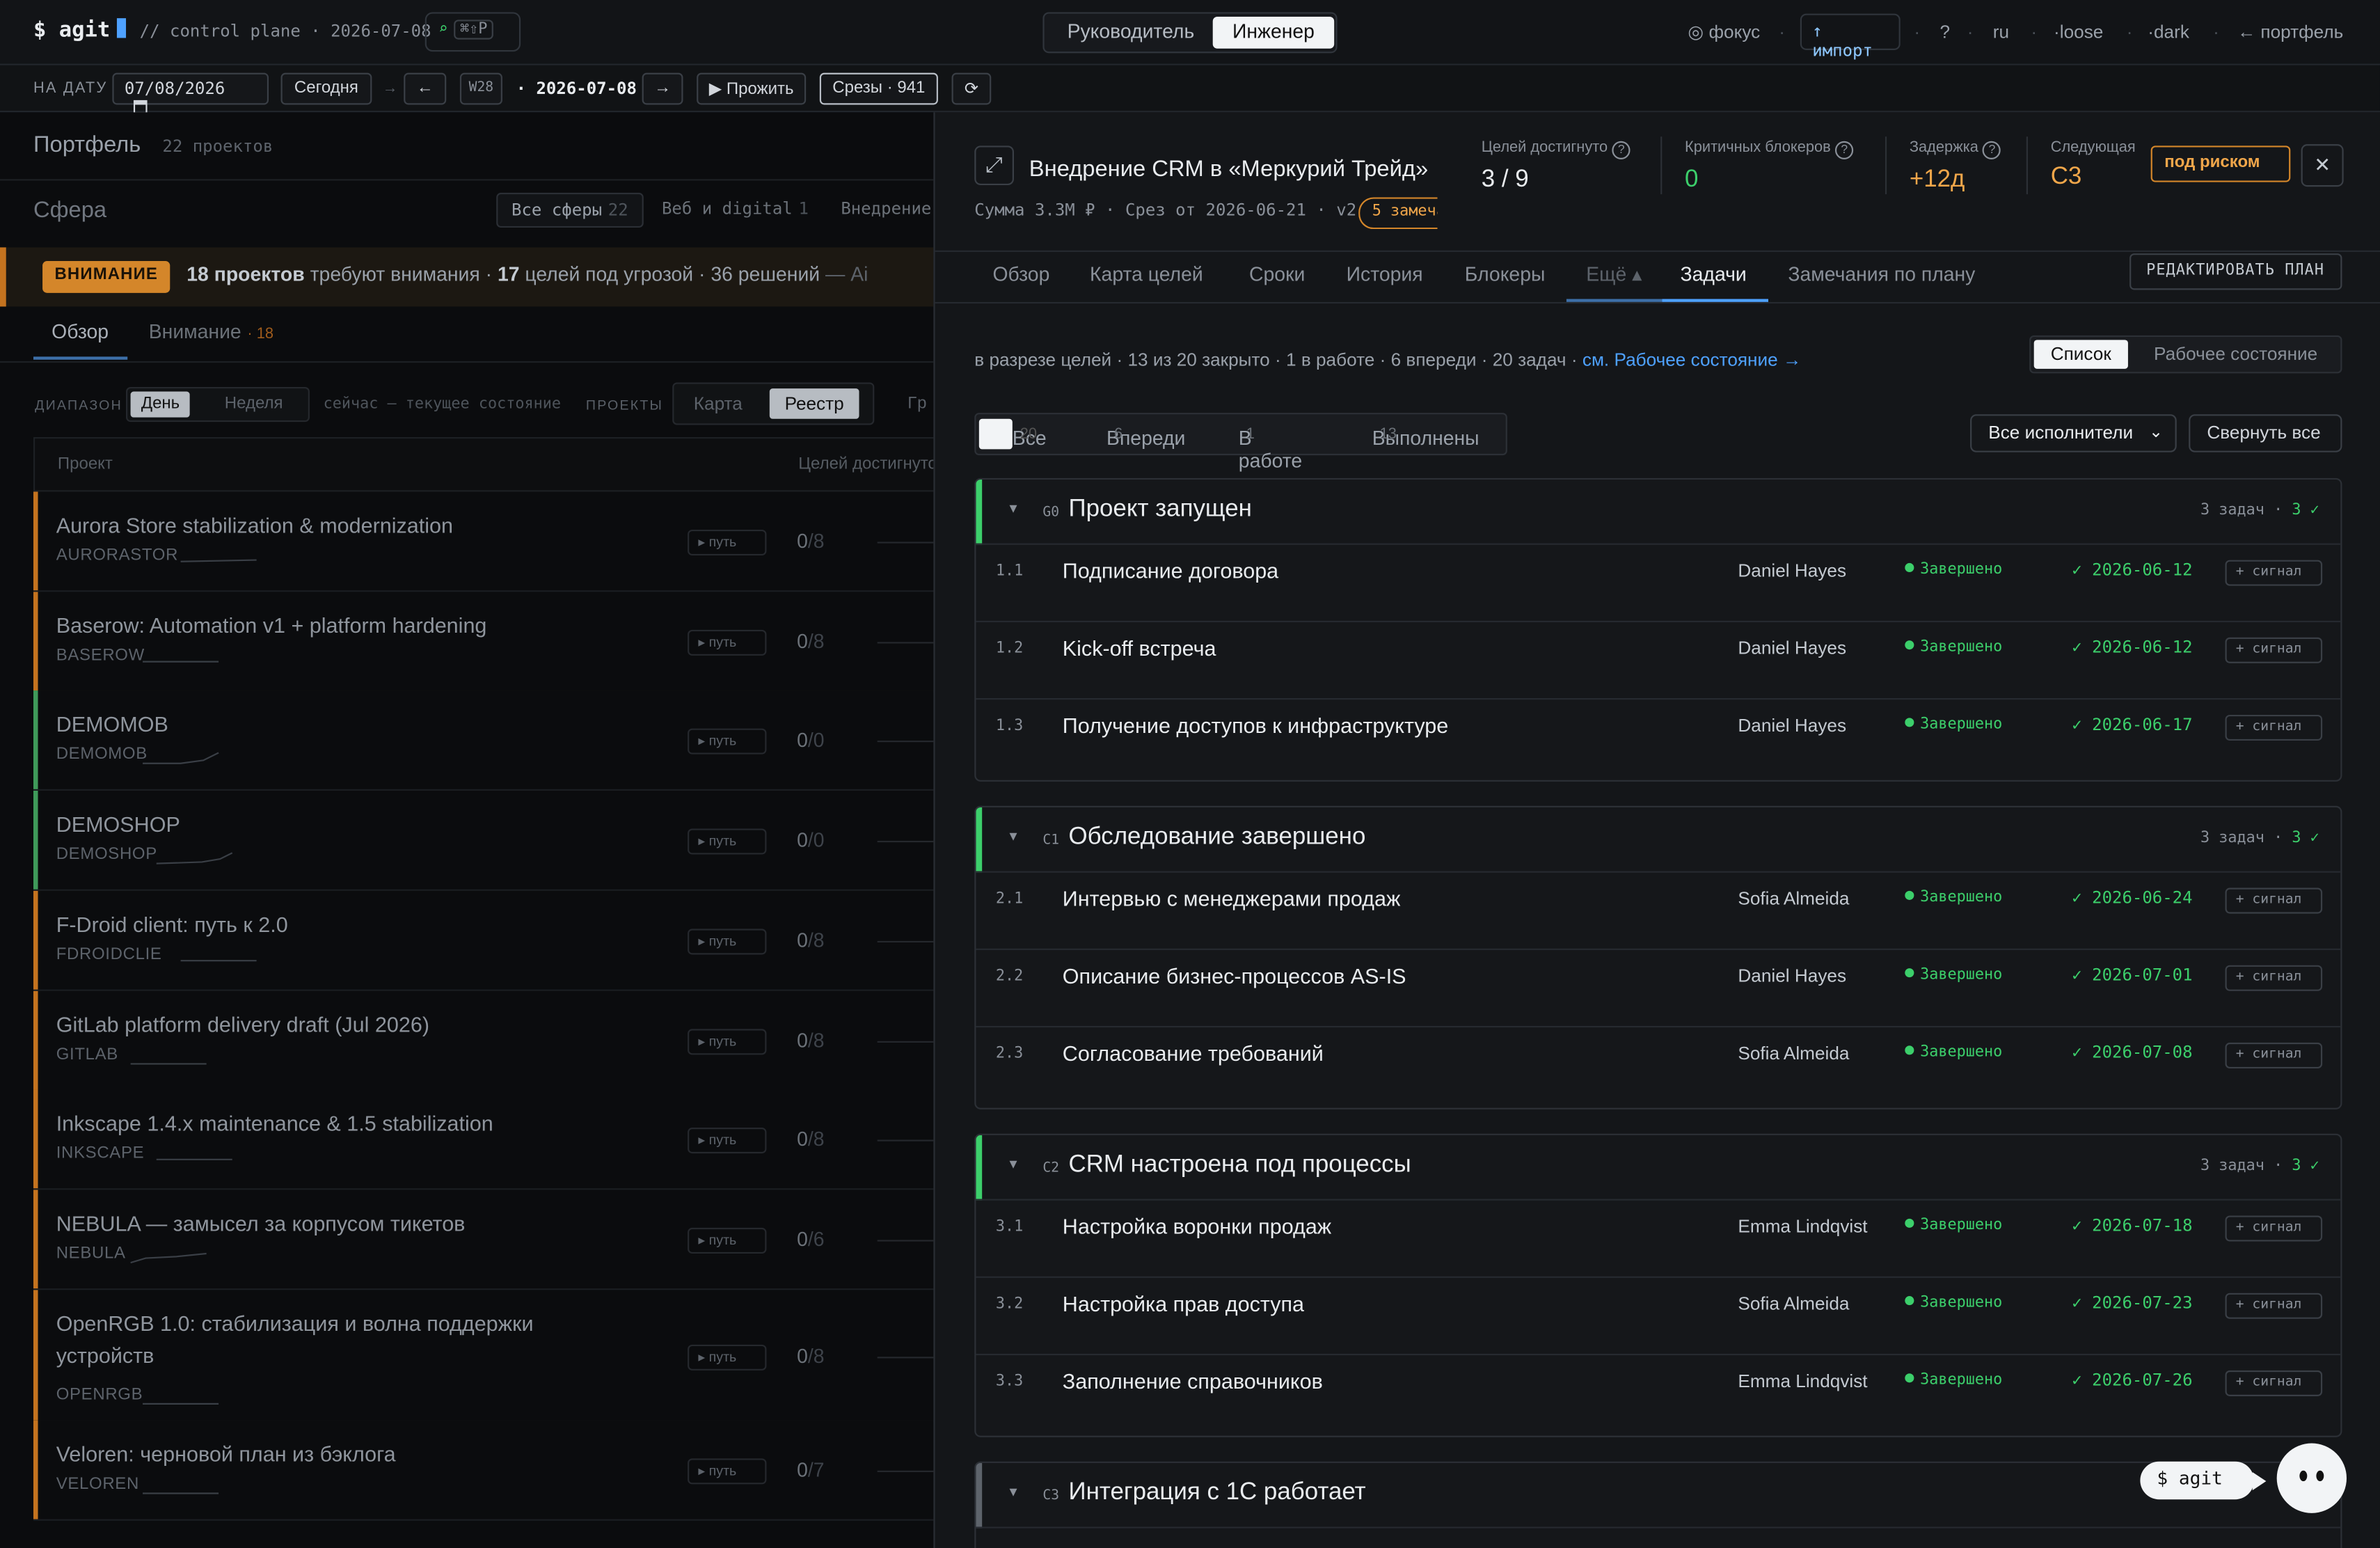  Describe the element at coordinates (1713, 273) in the screenshot. I see `tab-tasks: Задачи` at that location.